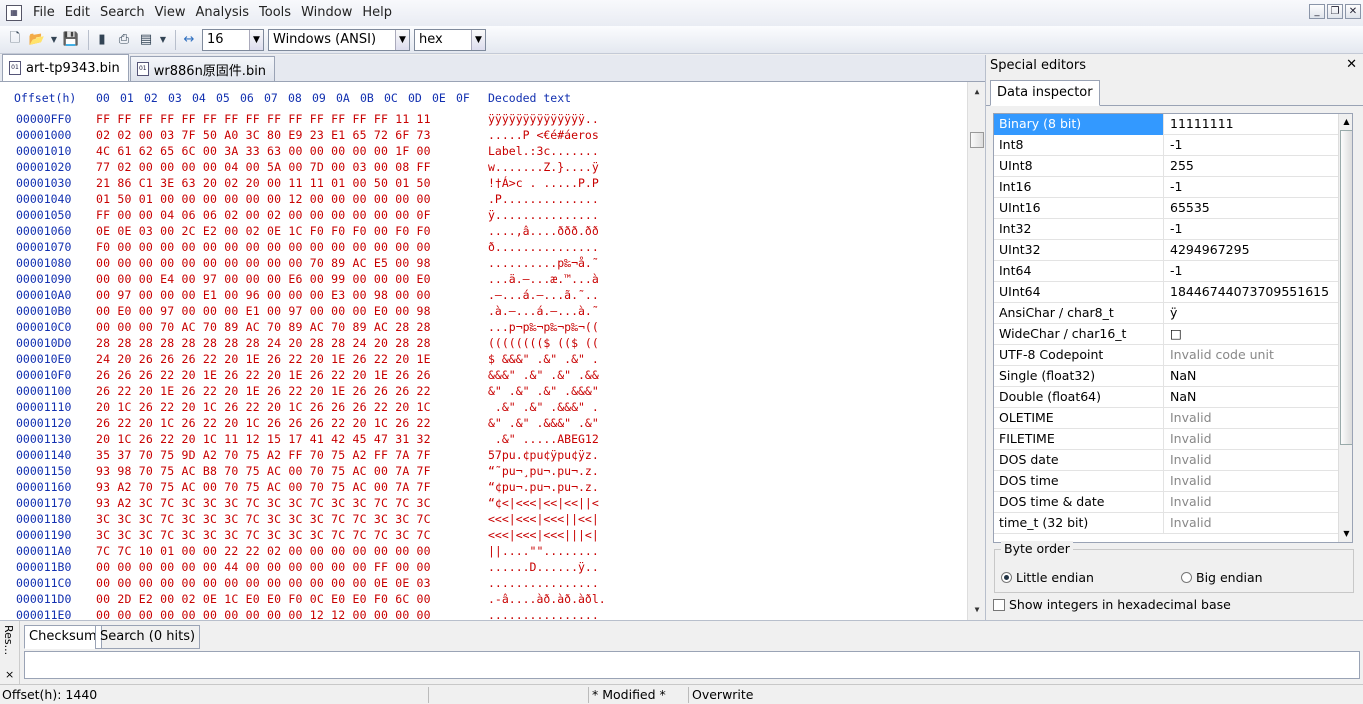 The height and width of the screenshot is (704, 1363). Describe the element at coordinates (977, 140) in the screenshot. I see `scroll-thumb` at that location.